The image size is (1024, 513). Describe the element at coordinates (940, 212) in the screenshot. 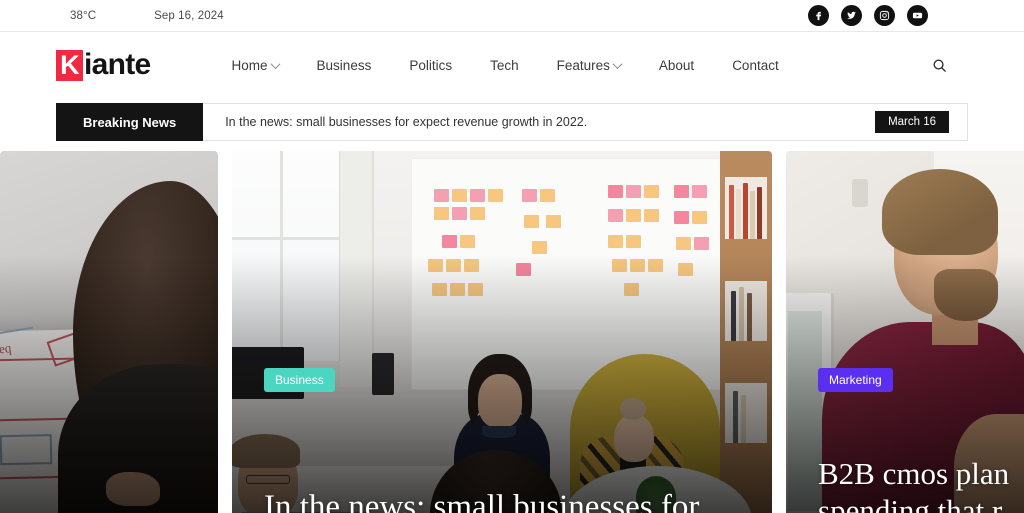

I see `person-hair-shape` at that location.